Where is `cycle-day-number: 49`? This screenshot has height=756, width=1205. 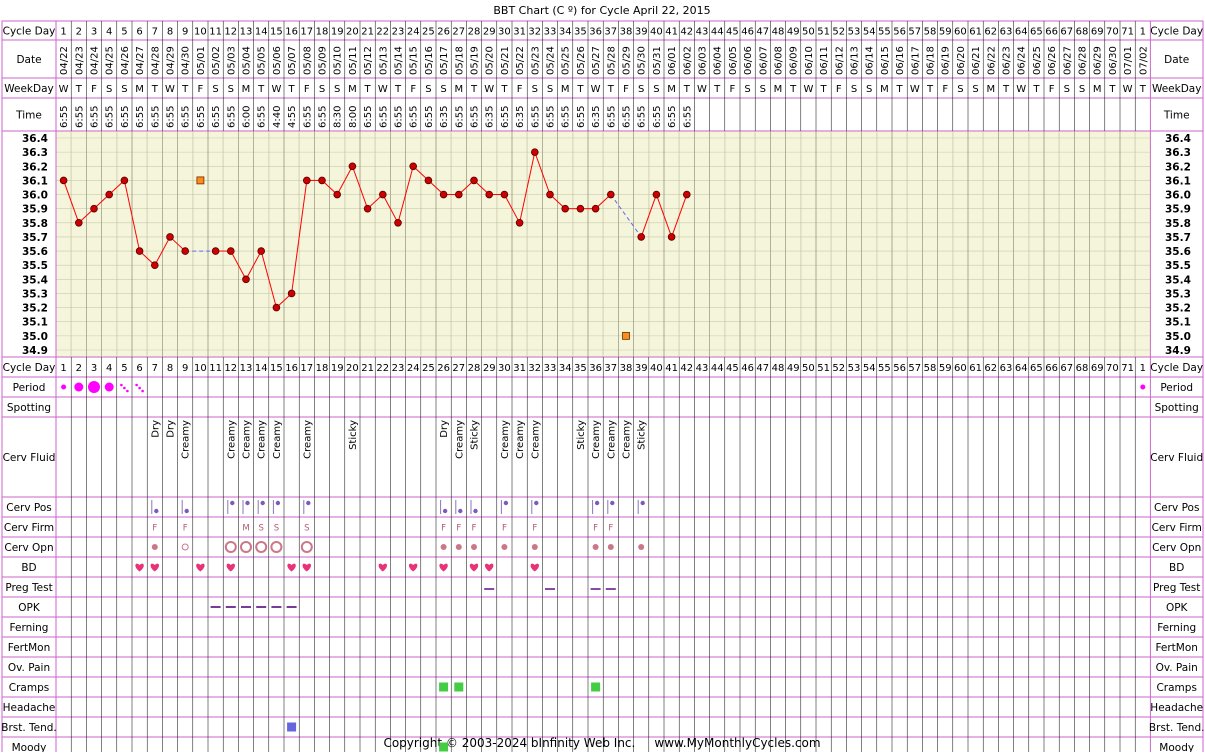
cycle-day-number: 49 is located at coordinates (793, 32).